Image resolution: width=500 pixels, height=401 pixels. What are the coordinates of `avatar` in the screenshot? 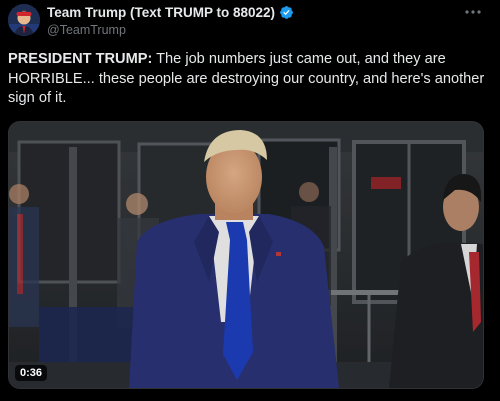 It's located at (24, 20).